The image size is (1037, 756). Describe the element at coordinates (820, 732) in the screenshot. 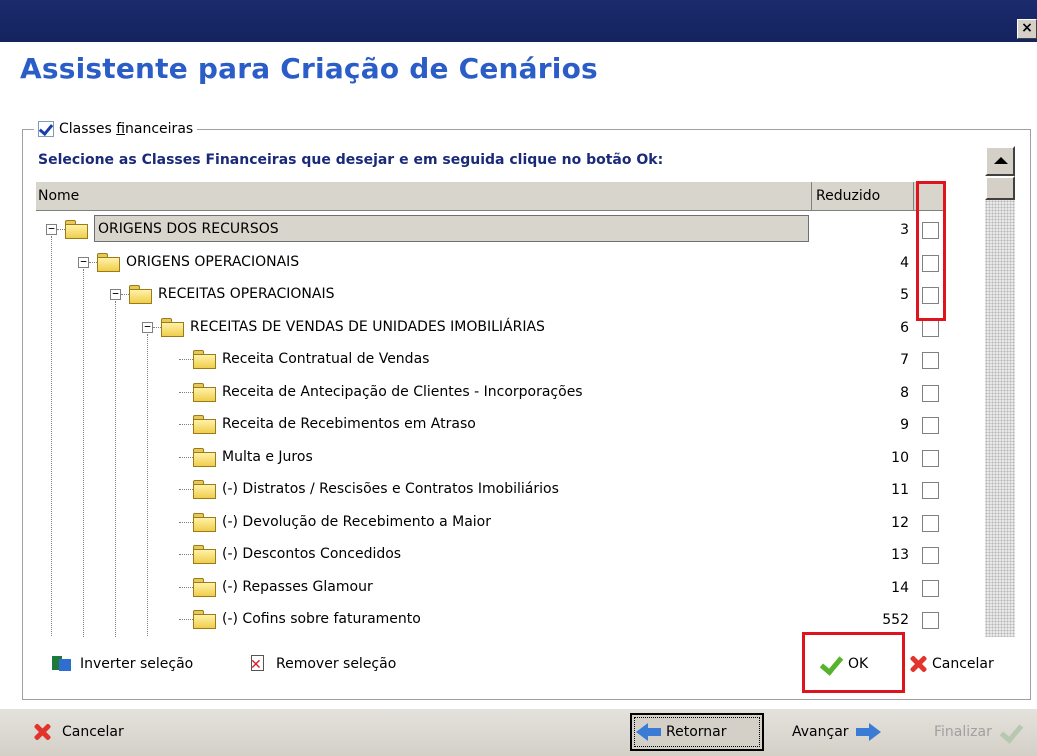

I see `next-label: Avançar` at that location.